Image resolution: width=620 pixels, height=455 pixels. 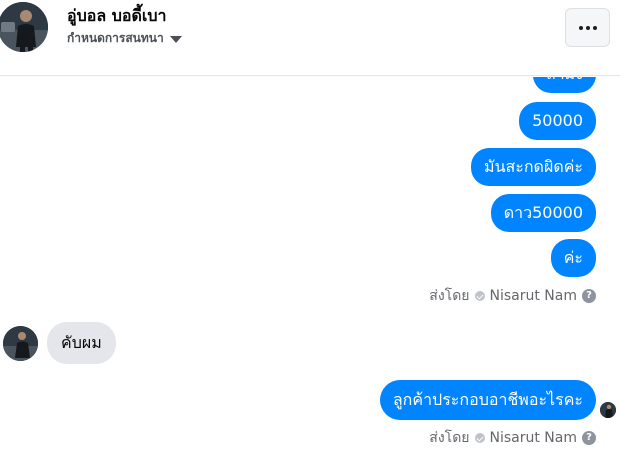 What do you see at coordinates (557, 121) in the screenshot?
I see `outgoing-message: 50000` at bounding box center [557, 121].